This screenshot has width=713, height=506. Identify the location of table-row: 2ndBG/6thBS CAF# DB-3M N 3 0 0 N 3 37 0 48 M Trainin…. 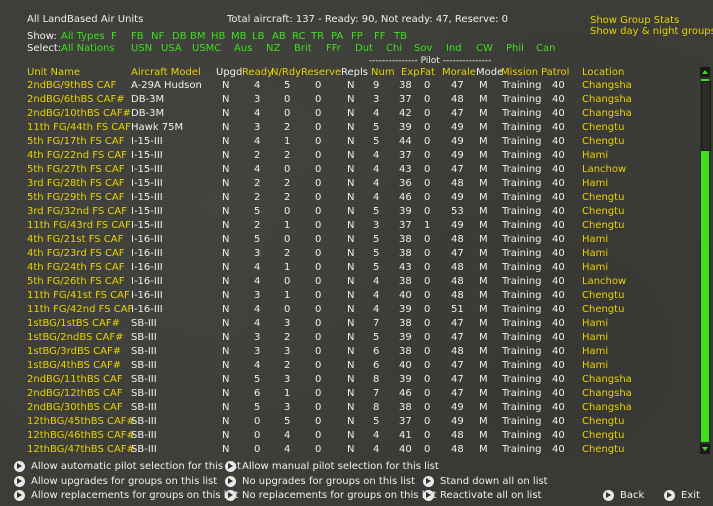
(356, 101).